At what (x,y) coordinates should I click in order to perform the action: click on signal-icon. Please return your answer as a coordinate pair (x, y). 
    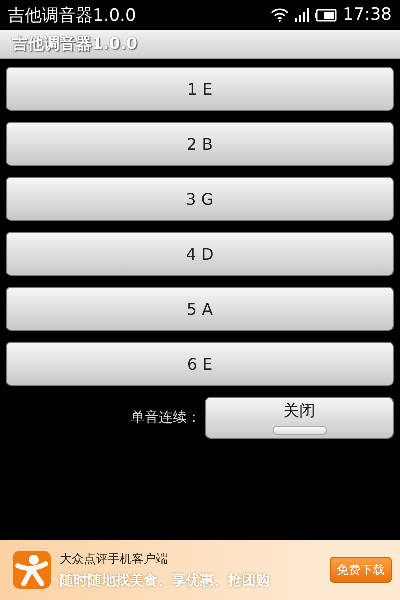
    Looking at the image, I should click on (302, 15).